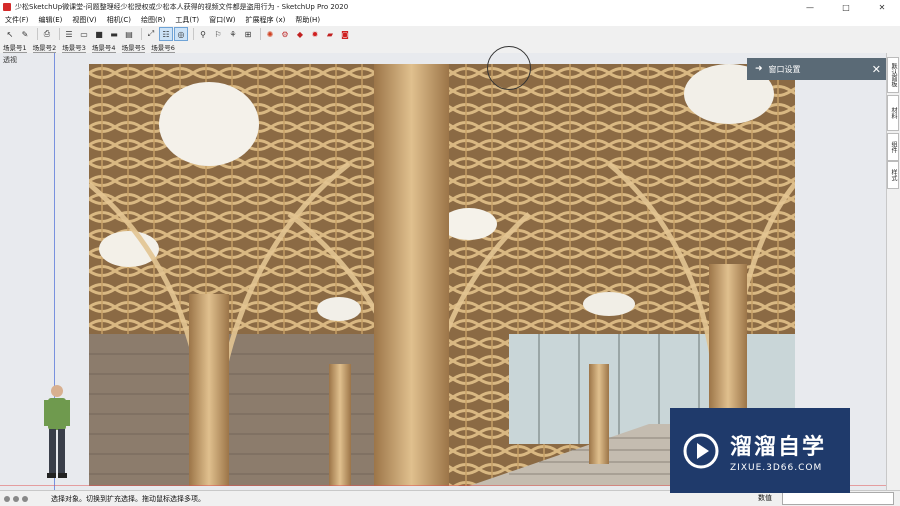 The width and height of the screenshot is (900, 506). I want to click on print-icon: ⎙, so click(47, 34).